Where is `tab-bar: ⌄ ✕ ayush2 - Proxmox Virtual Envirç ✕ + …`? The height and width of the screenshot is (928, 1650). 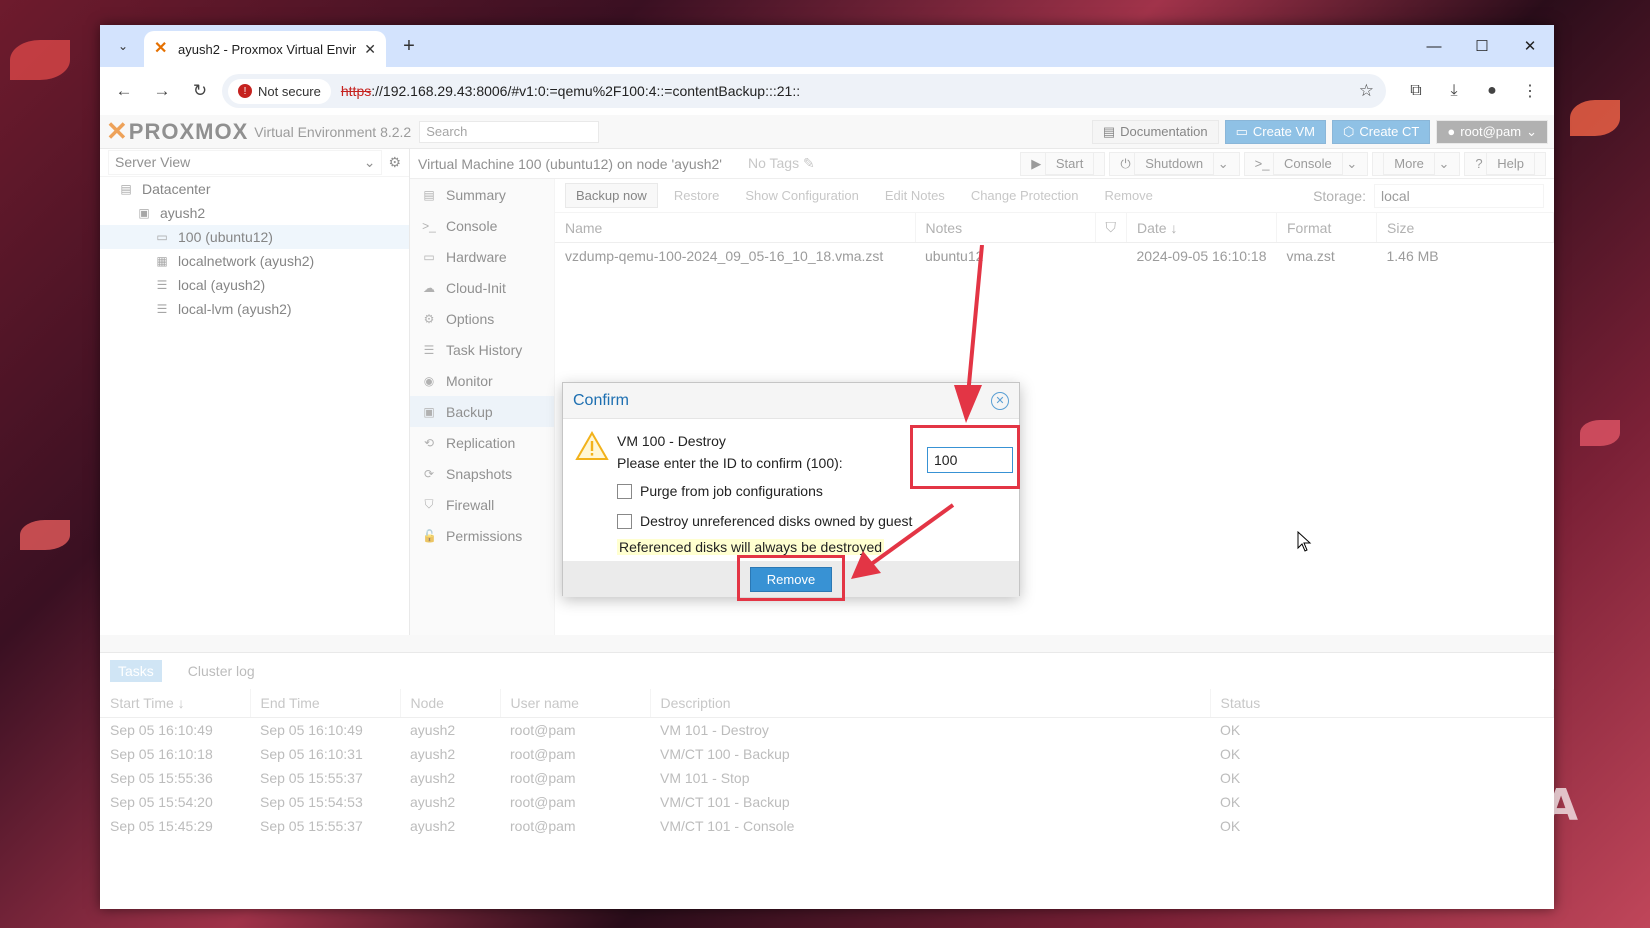 tab-bar: ⌄ ✕ ayush2 - Proxmox Virtual Envirç ✕ + … is located at coordinates (827, 46).